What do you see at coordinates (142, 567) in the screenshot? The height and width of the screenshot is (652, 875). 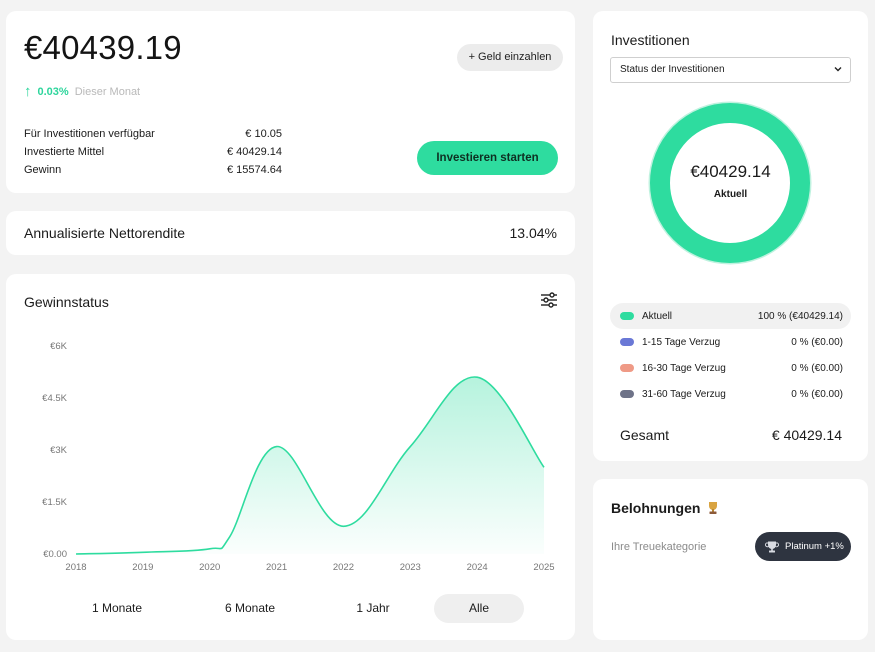 I see `x-tick-label: 2019` at bounding box center [142, 567].